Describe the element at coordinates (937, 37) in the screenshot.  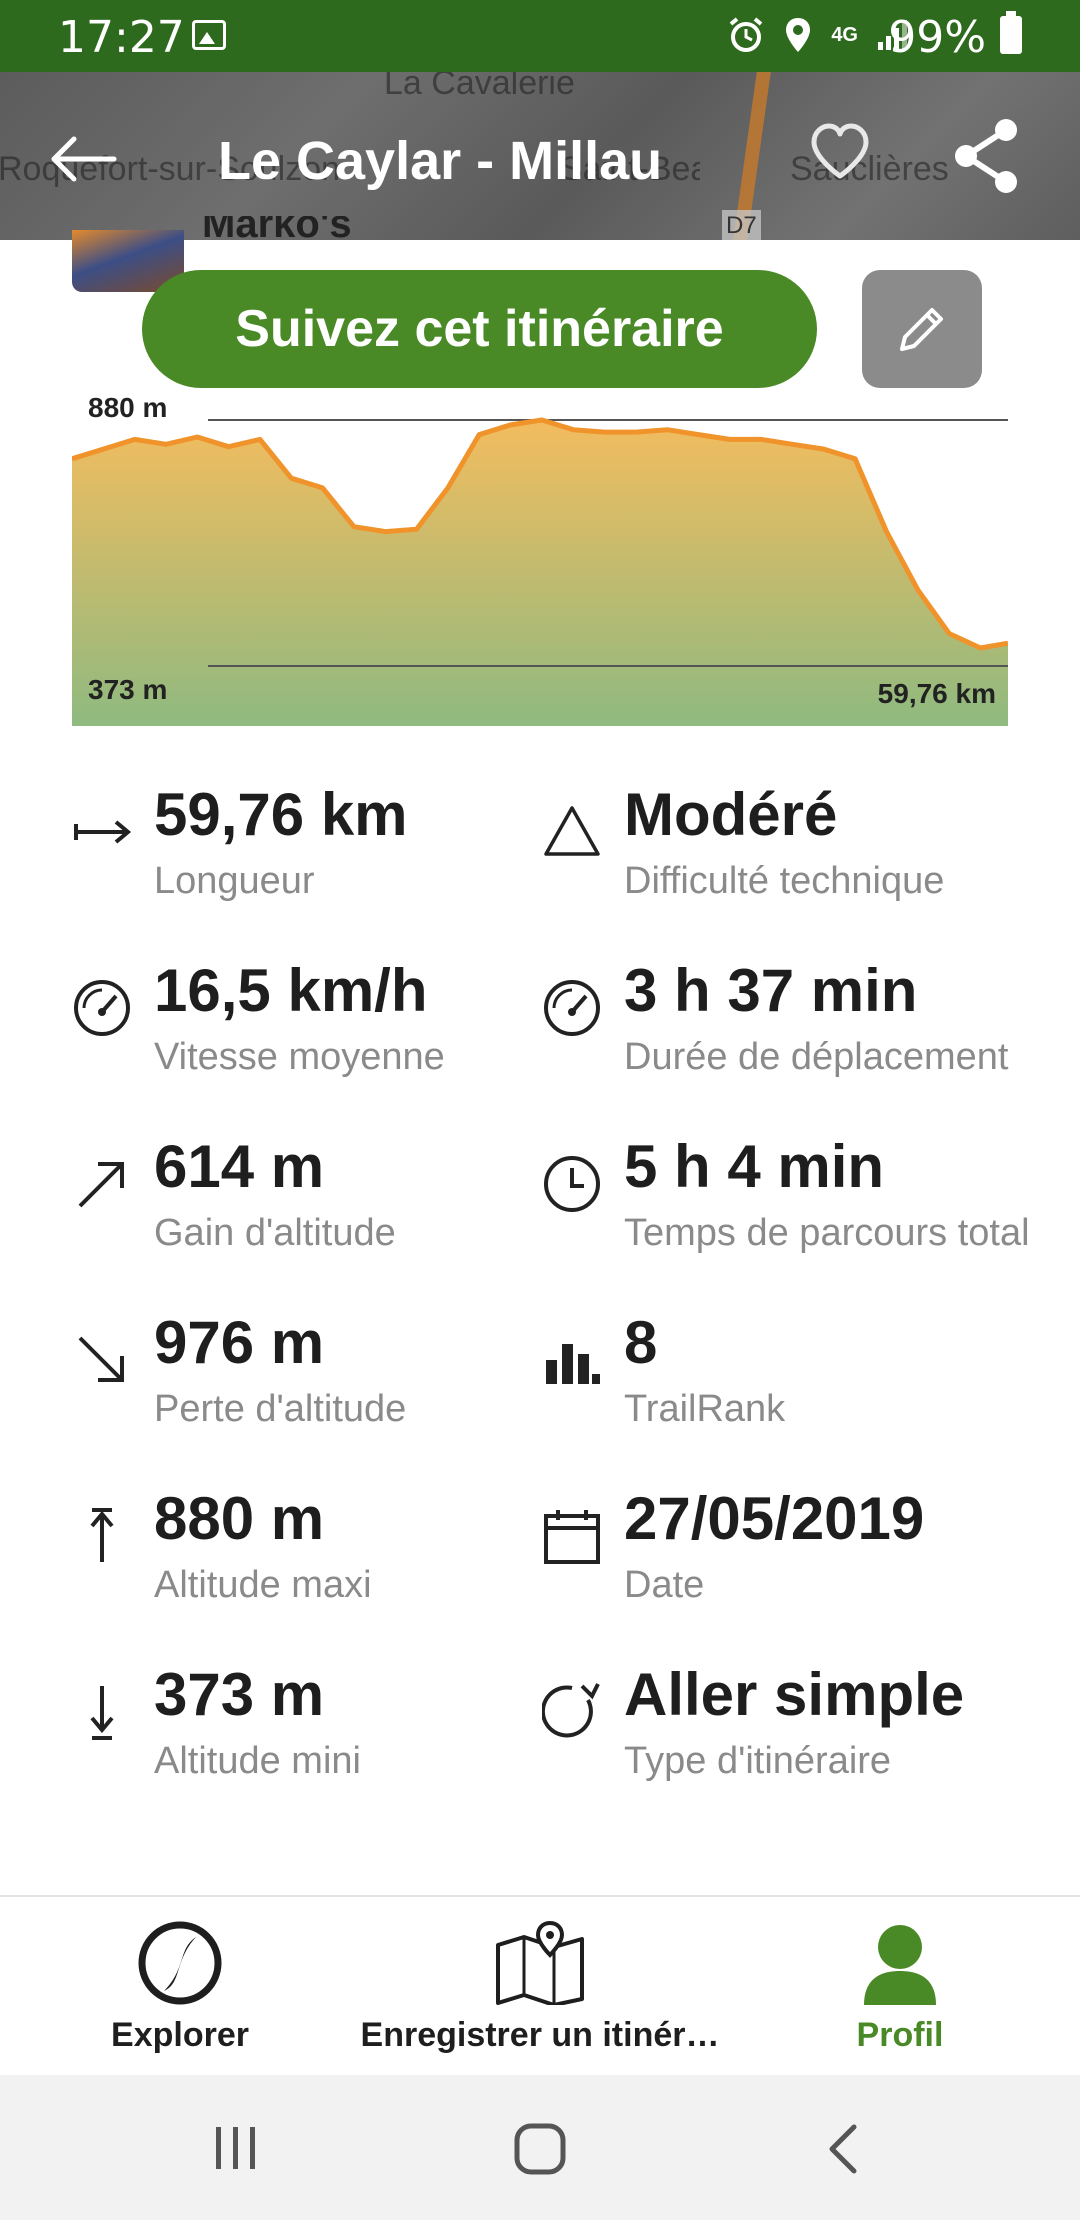
I see `battery-percent: 99%` at that location.